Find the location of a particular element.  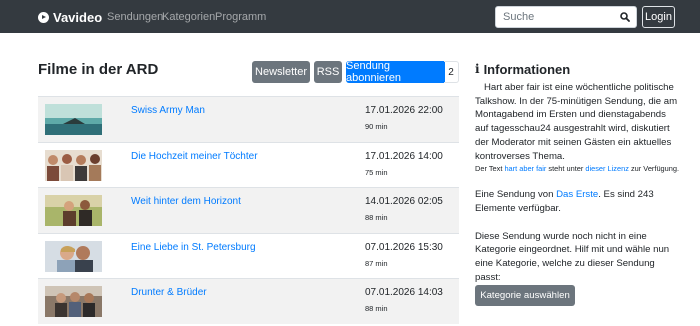

select-category-button: Kategorie auswählen is located at coordinates (525, 296).